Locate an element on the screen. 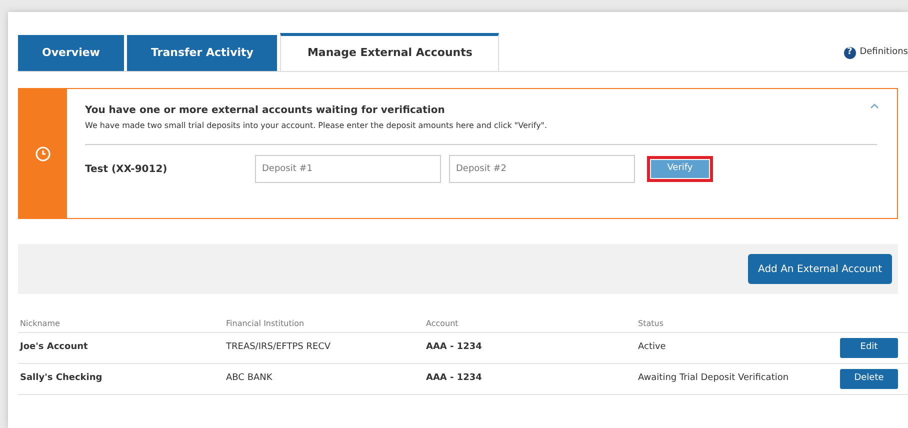 The height and width of the screenshot is (428, 908). alert-message: We have made two small trial deposits into your account. Please enter the deposit amounts here and click "Verify". is located at coordinates (316, 126).